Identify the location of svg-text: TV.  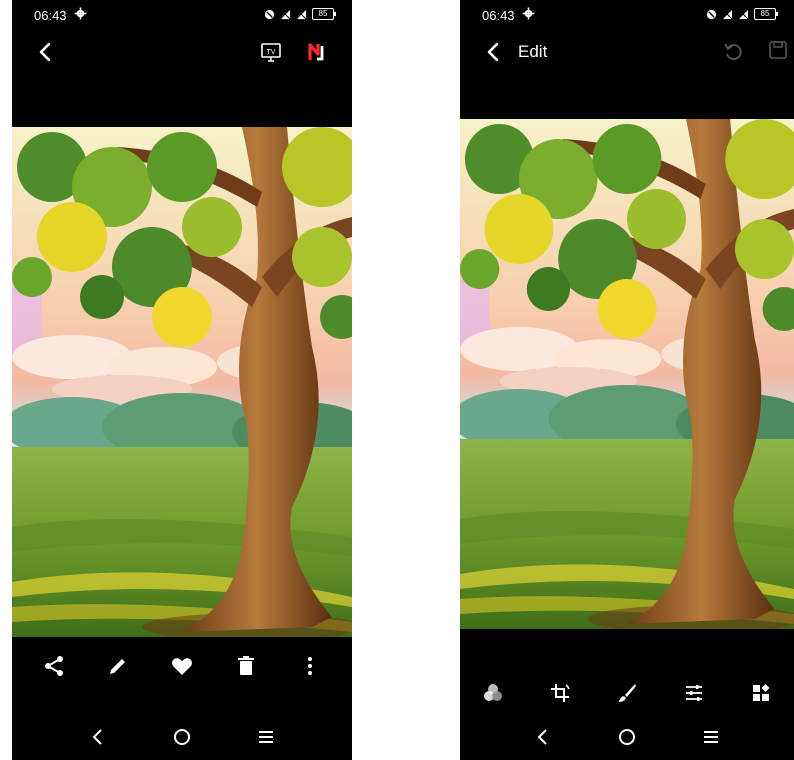
(271, 52).